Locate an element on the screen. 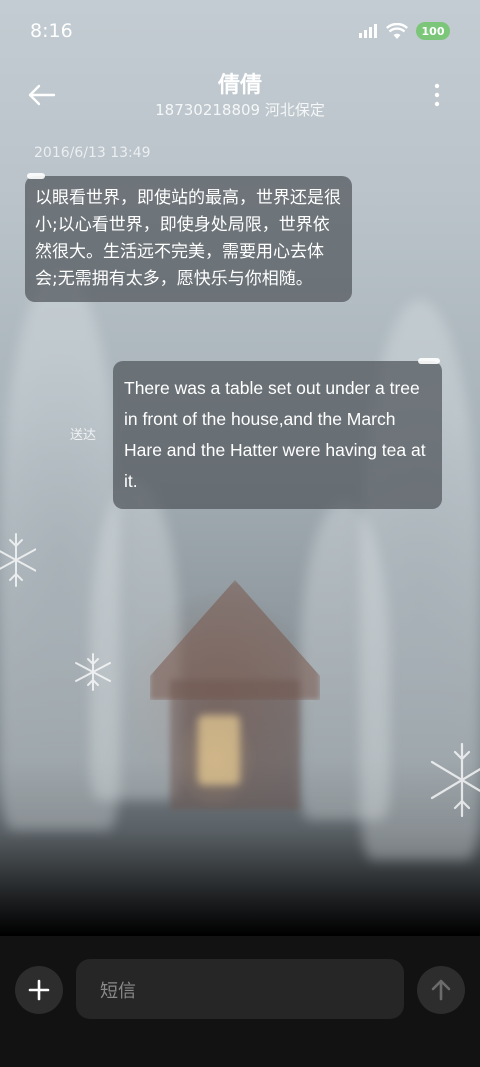 Image resolution: width=480 pixels, height=1067 pixels. status-bar: 8:16 100 is located at coordinates (240, 33).